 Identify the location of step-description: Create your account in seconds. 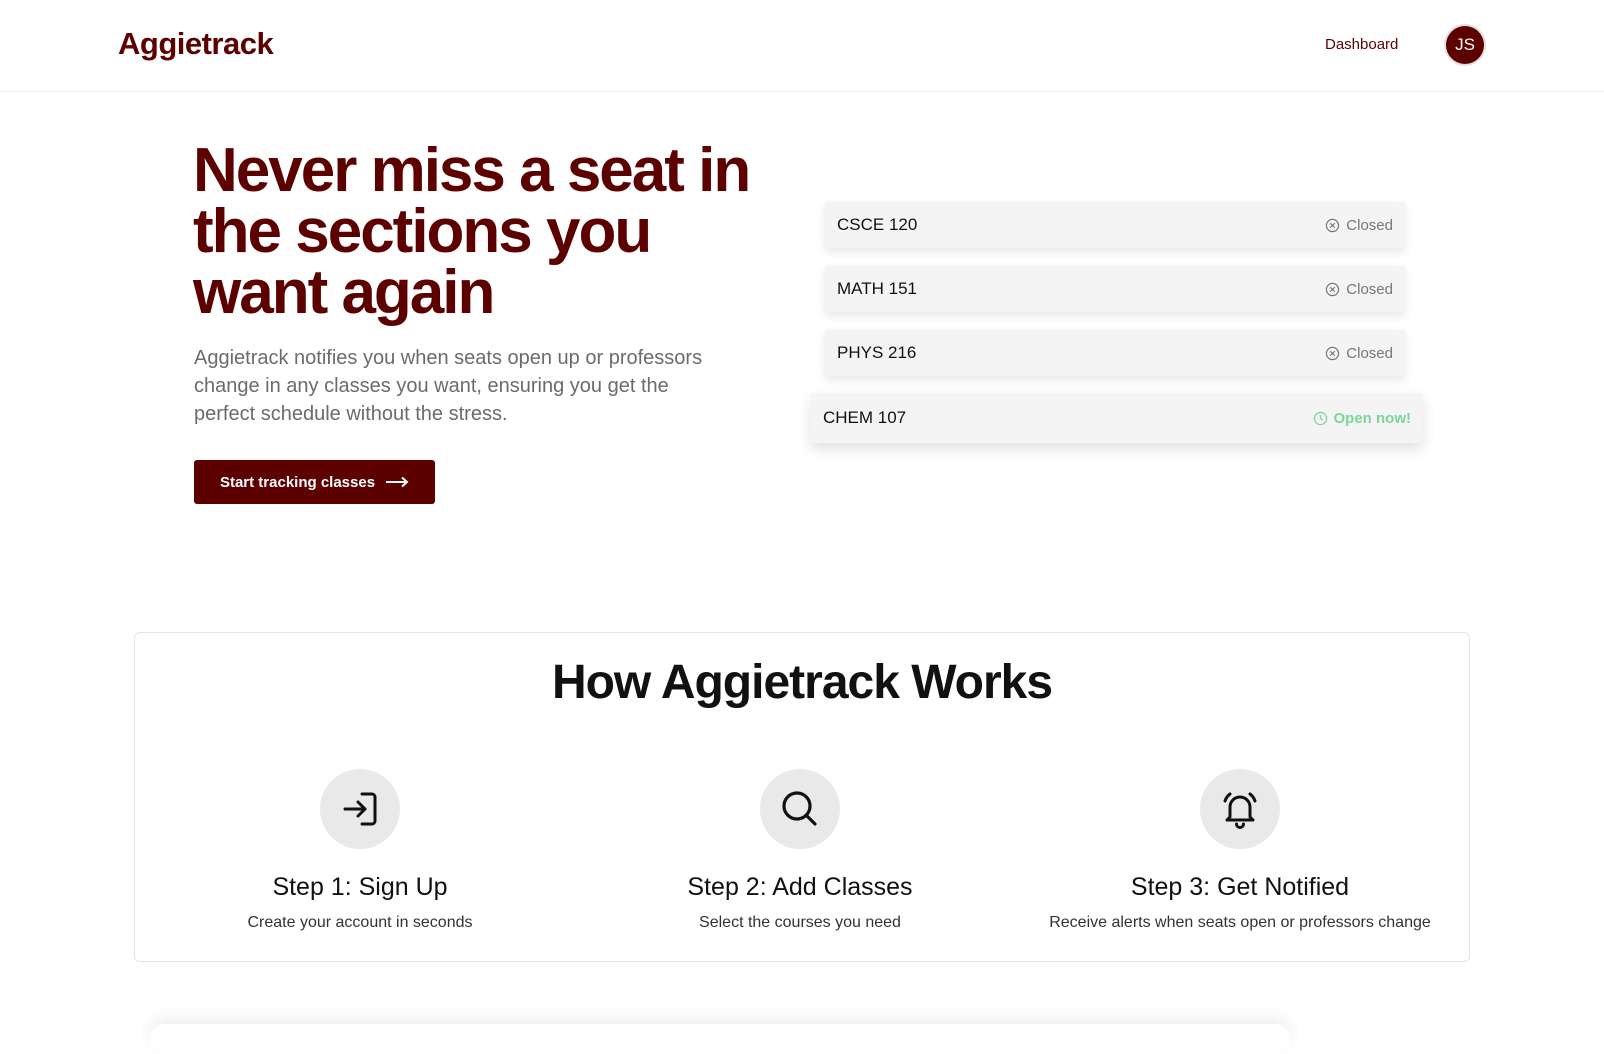
(360, 922).